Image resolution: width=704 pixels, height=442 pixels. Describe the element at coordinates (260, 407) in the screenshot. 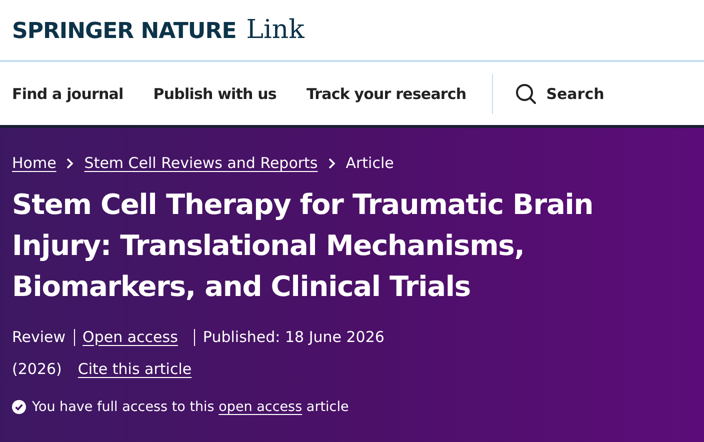

I see `open-access-link: open access` at that location.